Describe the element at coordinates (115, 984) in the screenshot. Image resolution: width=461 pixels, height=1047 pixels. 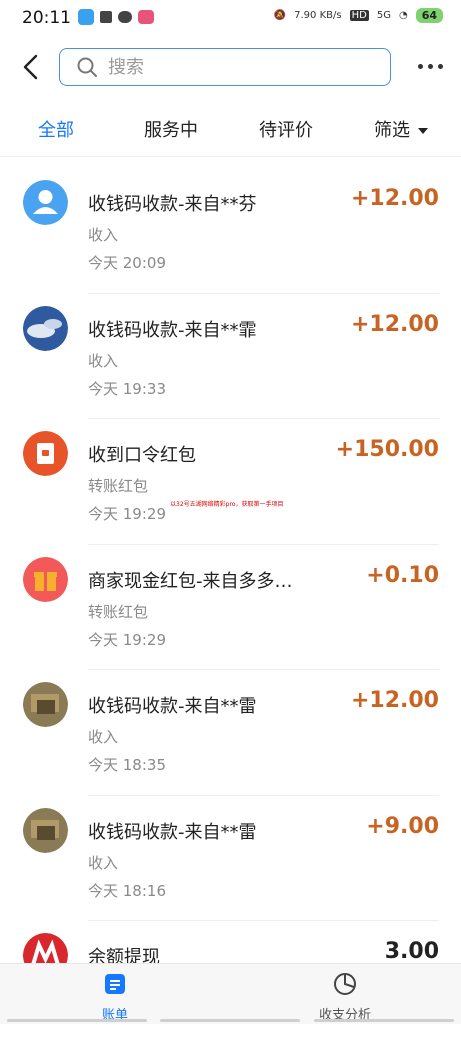
I see `bill-icon` at that location.